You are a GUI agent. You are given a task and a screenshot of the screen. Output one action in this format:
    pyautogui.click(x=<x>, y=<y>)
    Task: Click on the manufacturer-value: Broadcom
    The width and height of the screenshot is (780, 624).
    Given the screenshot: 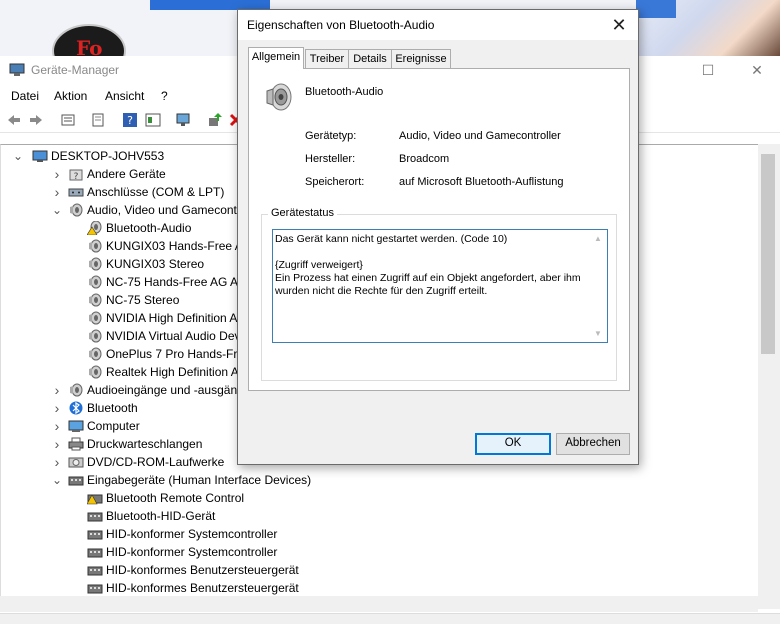 What is the action you would take?
    pyautogui.click(x=424, y=159)
    